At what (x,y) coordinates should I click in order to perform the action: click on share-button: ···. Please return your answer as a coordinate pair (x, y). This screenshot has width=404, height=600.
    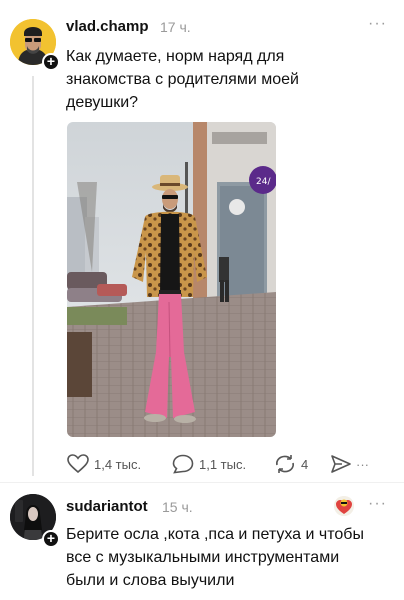
    Looking at the image, I should click on (349, 464).